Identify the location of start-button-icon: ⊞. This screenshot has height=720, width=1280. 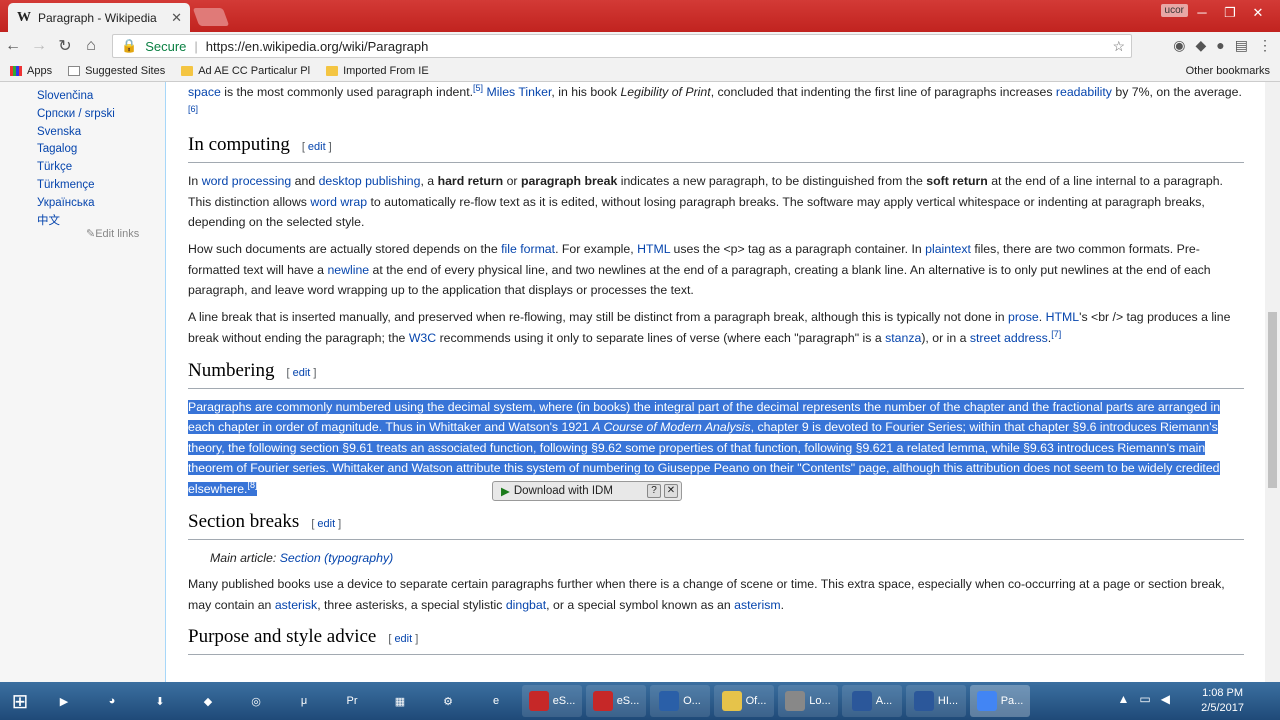
(20, 701).